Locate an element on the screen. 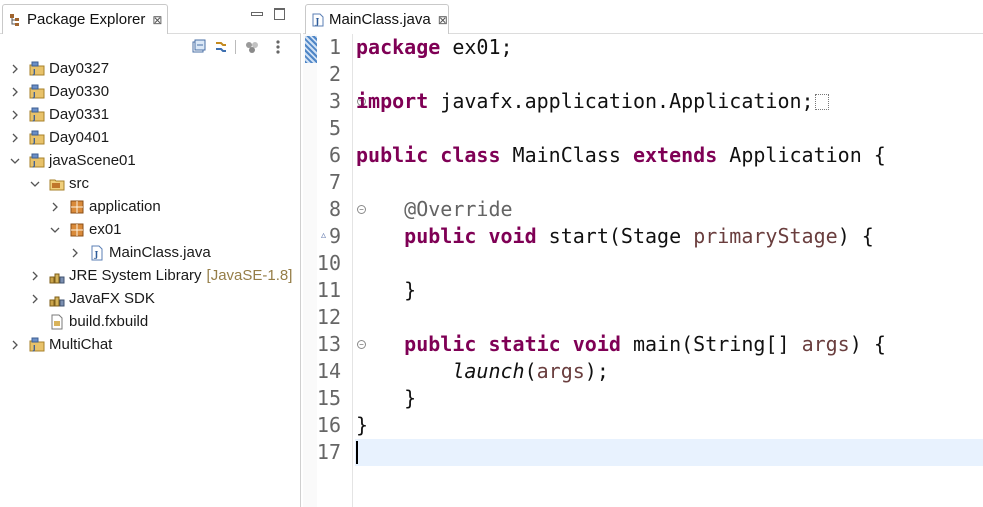  line-number: 11 is located at coordinates (328, 290).